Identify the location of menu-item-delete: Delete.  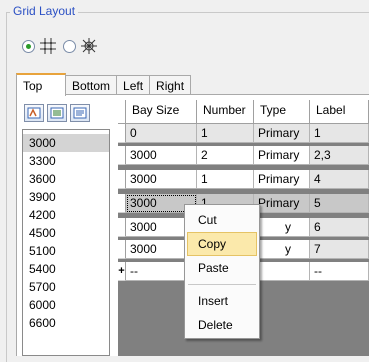
(222, 325).